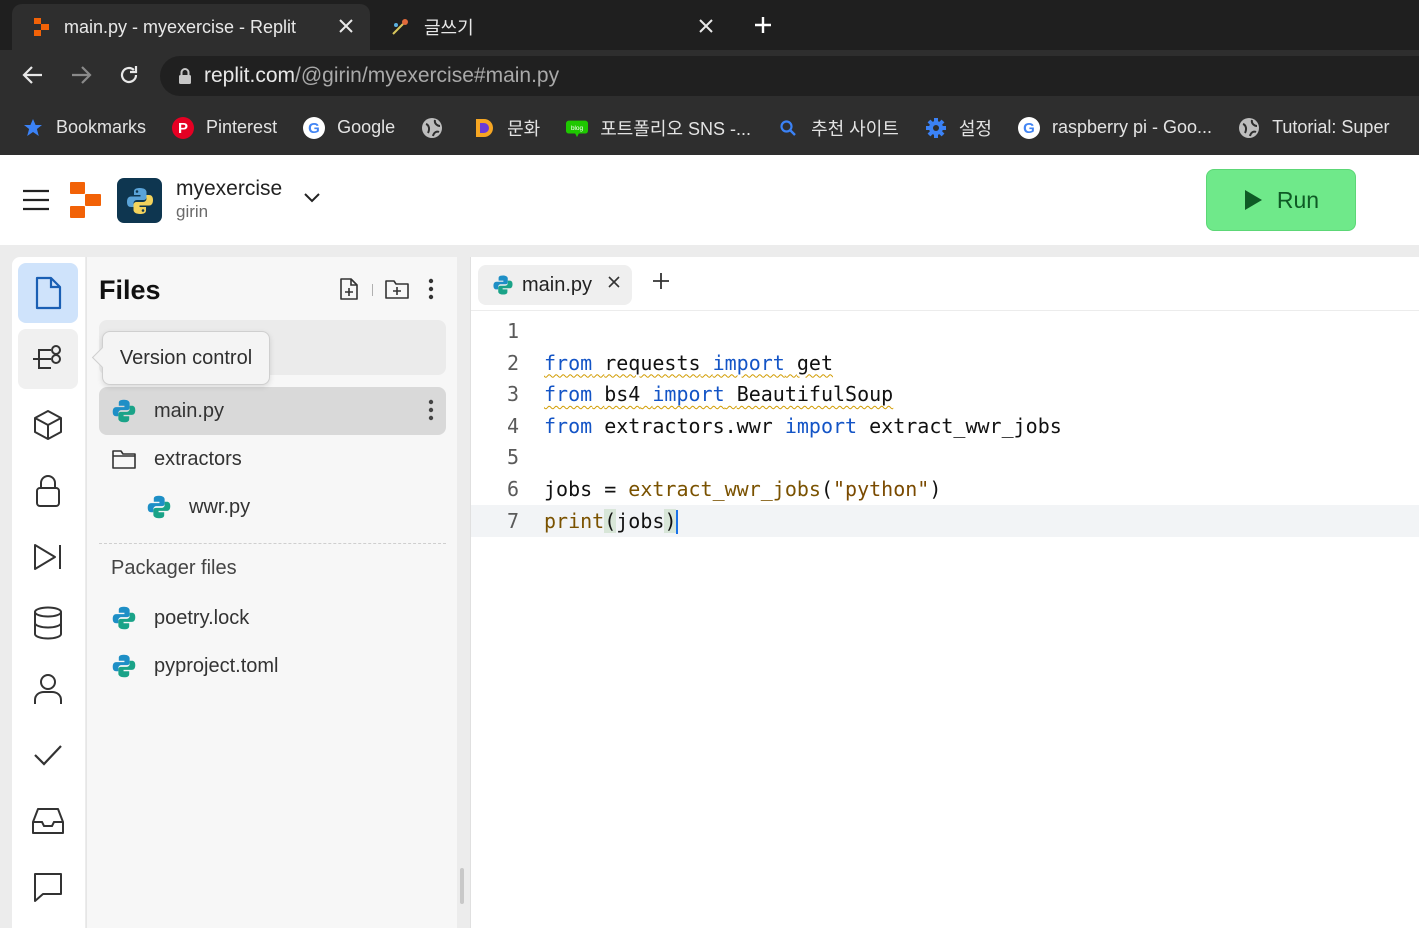 The width and height of the screenshot is (1419, 928). What do you see at coordinates (48, 557) in the screenshot?
I see `debugger-tool-button` at bounding box center [48, 557].